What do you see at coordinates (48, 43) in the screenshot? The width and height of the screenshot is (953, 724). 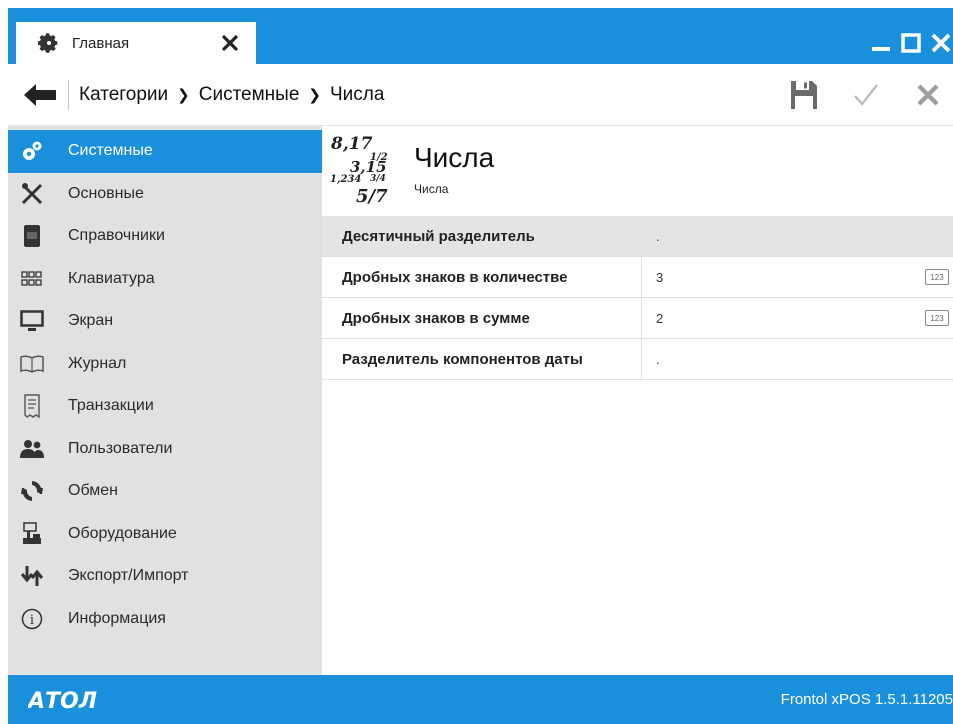 I see `gear-icon` at bounding box center [48, 43].